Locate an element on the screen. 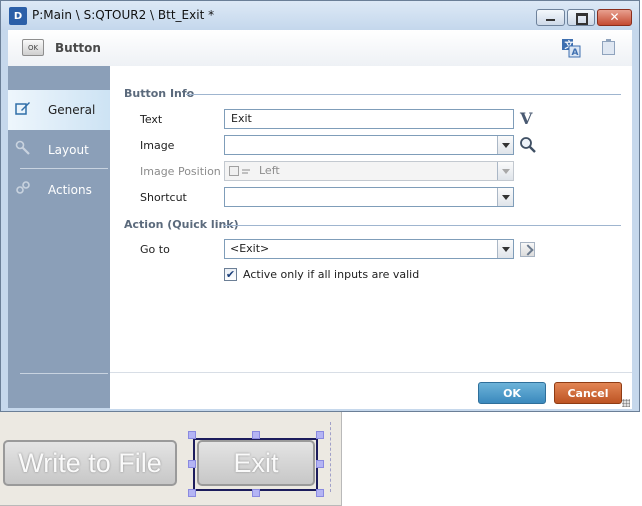 The width and height of the screenshot is (642, 506). write-to-file-button: Write to File is located at coordinates (90, 463).